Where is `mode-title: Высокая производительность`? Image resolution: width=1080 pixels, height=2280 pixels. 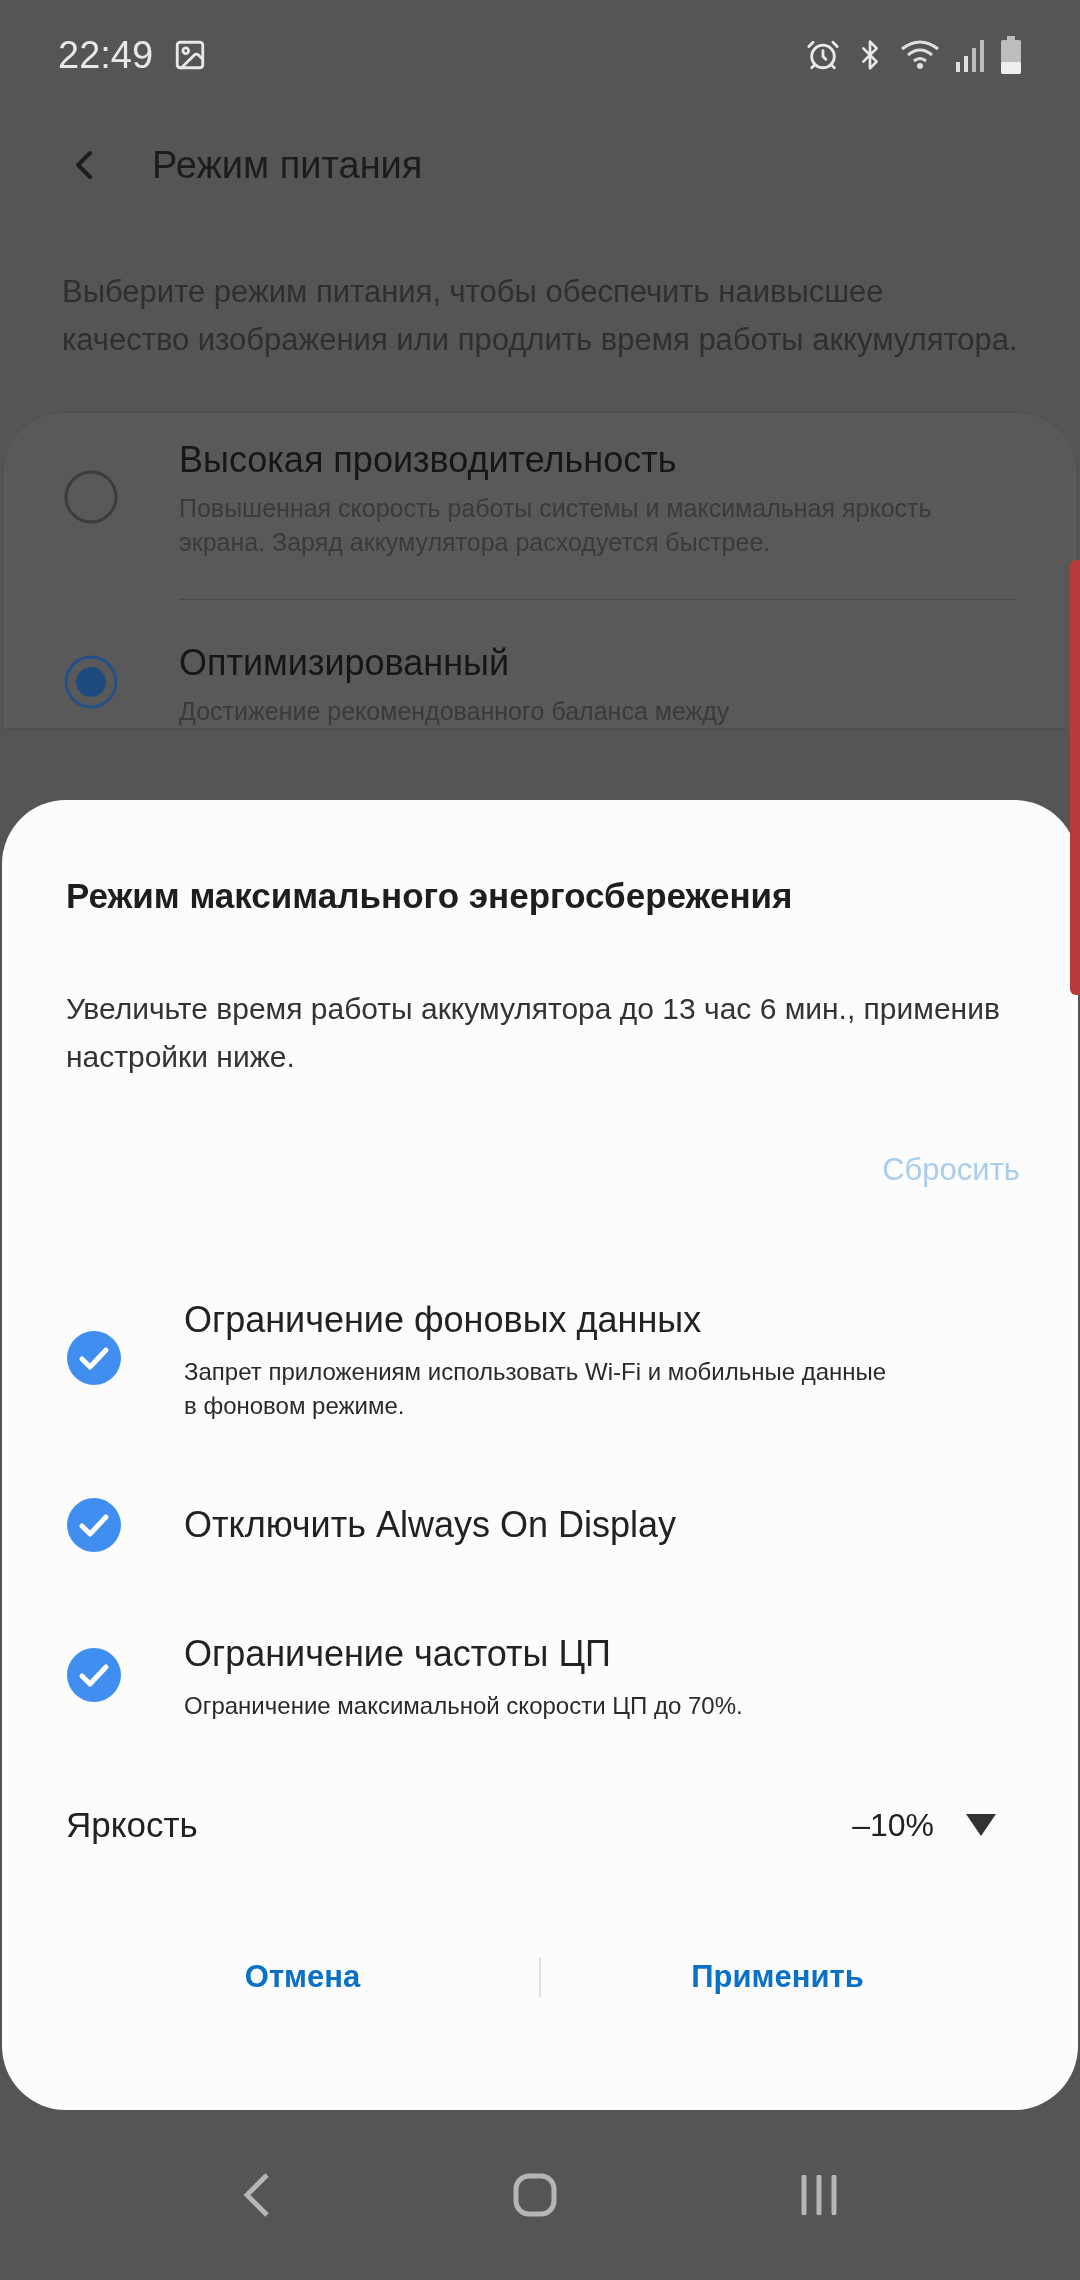
mode-title: Высокая производительность is located at coordinates (428, 460).